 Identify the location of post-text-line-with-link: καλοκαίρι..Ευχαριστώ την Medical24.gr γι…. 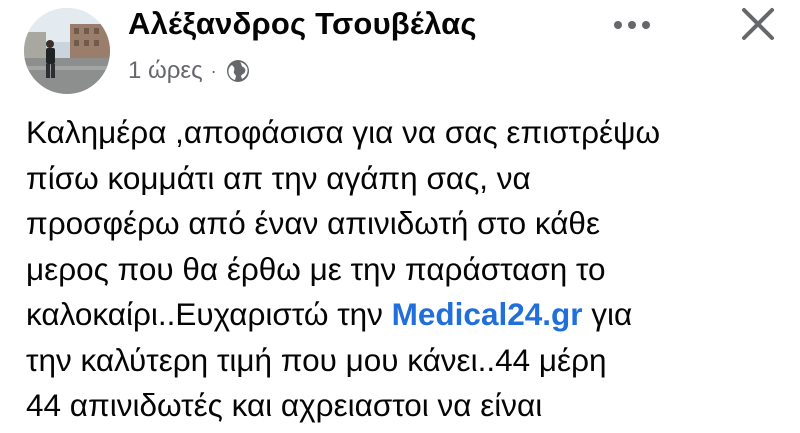
(406, 315).